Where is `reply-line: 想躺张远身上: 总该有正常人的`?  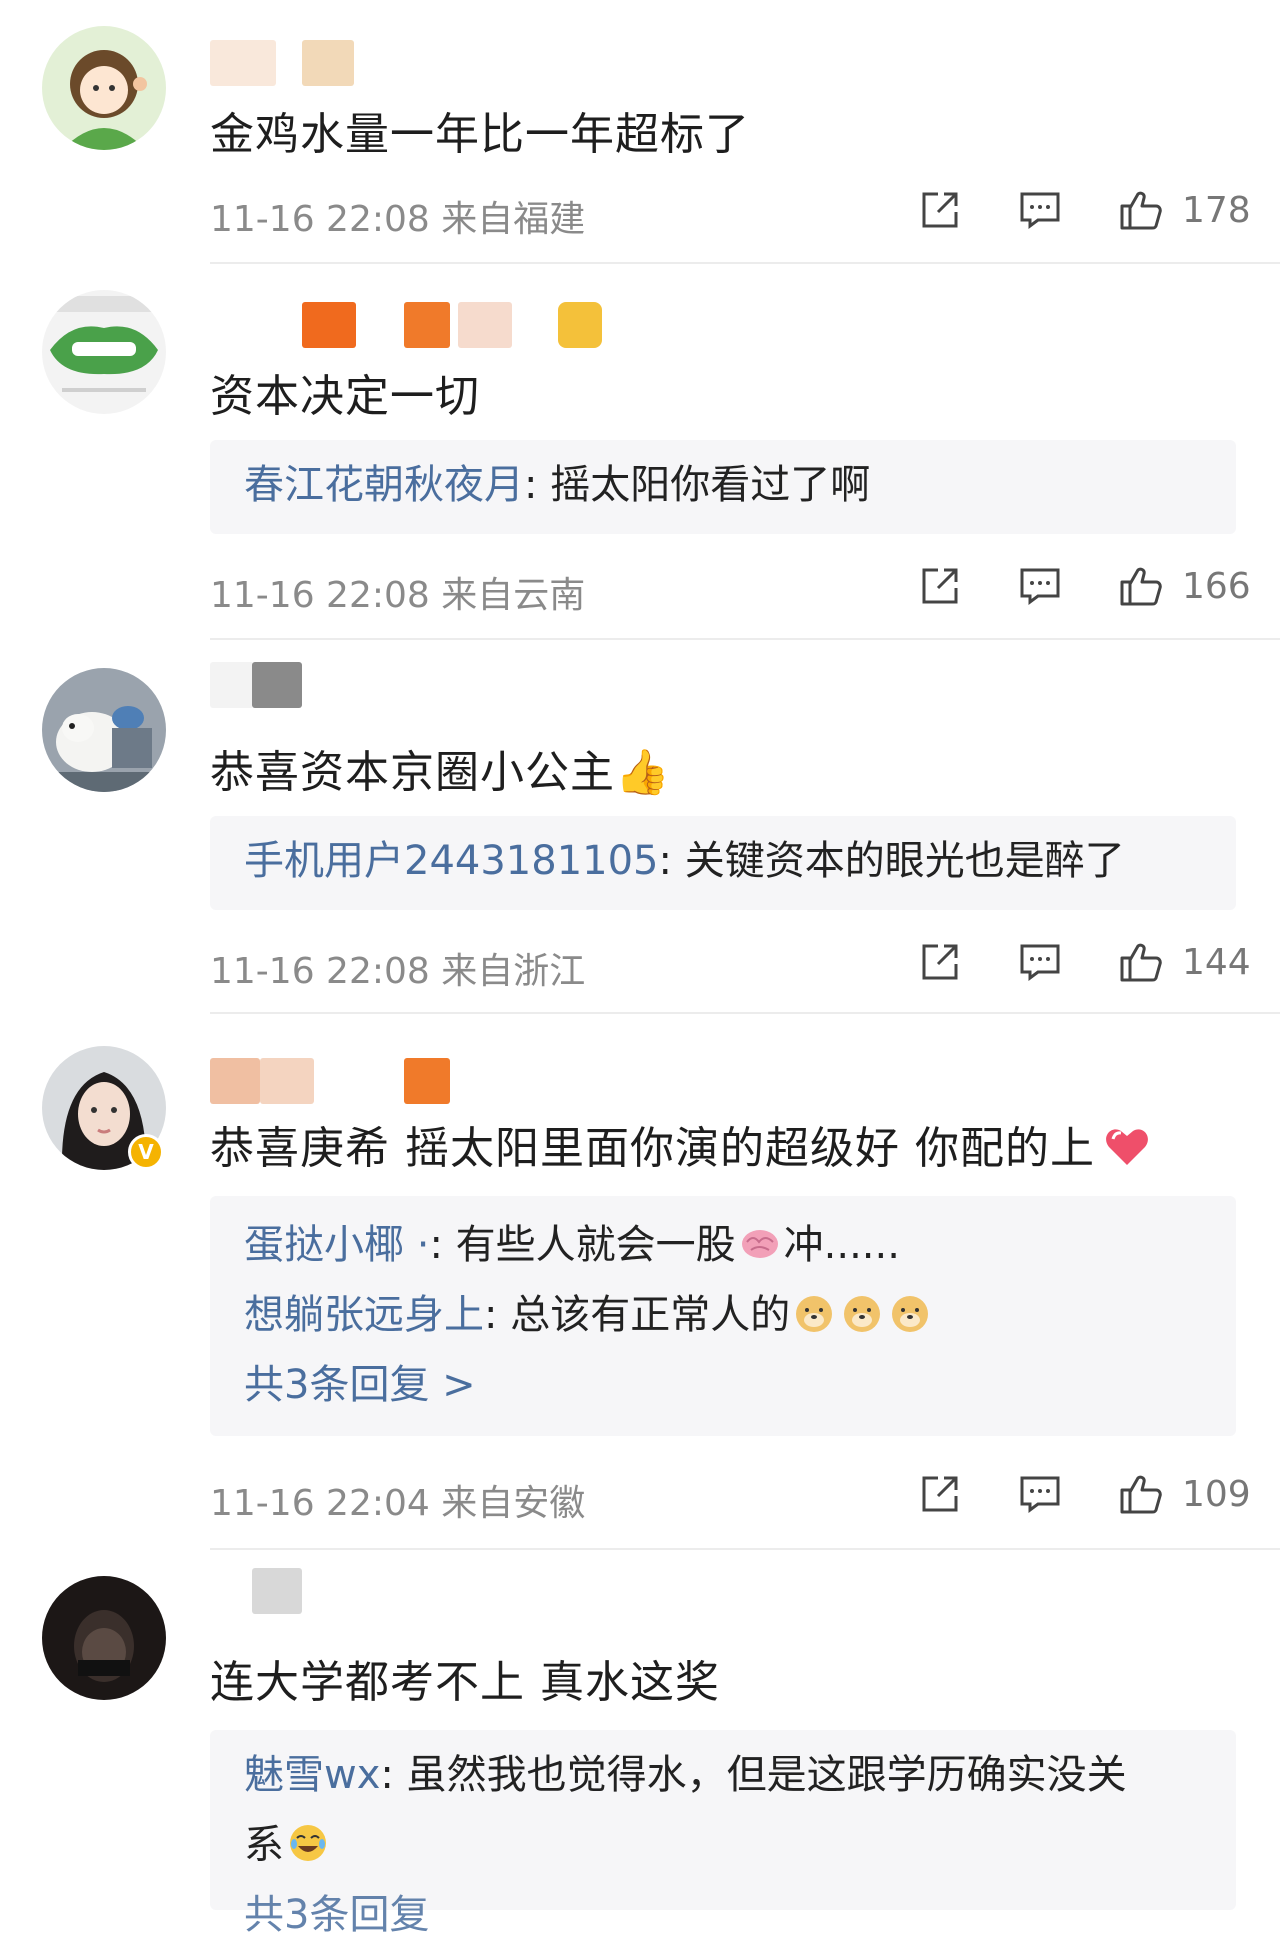
reply-line: 想躺张远身上: 总该有正常人的 is located at coordinates (723, 1315).